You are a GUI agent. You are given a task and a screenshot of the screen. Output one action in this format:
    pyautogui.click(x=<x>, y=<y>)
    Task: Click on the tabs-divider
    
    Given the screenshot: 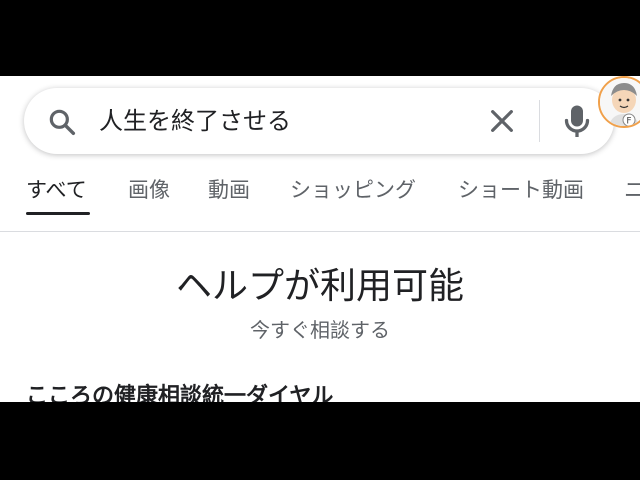 What is the action you would take?
    pyautogui.click(x=320, y=231)
    